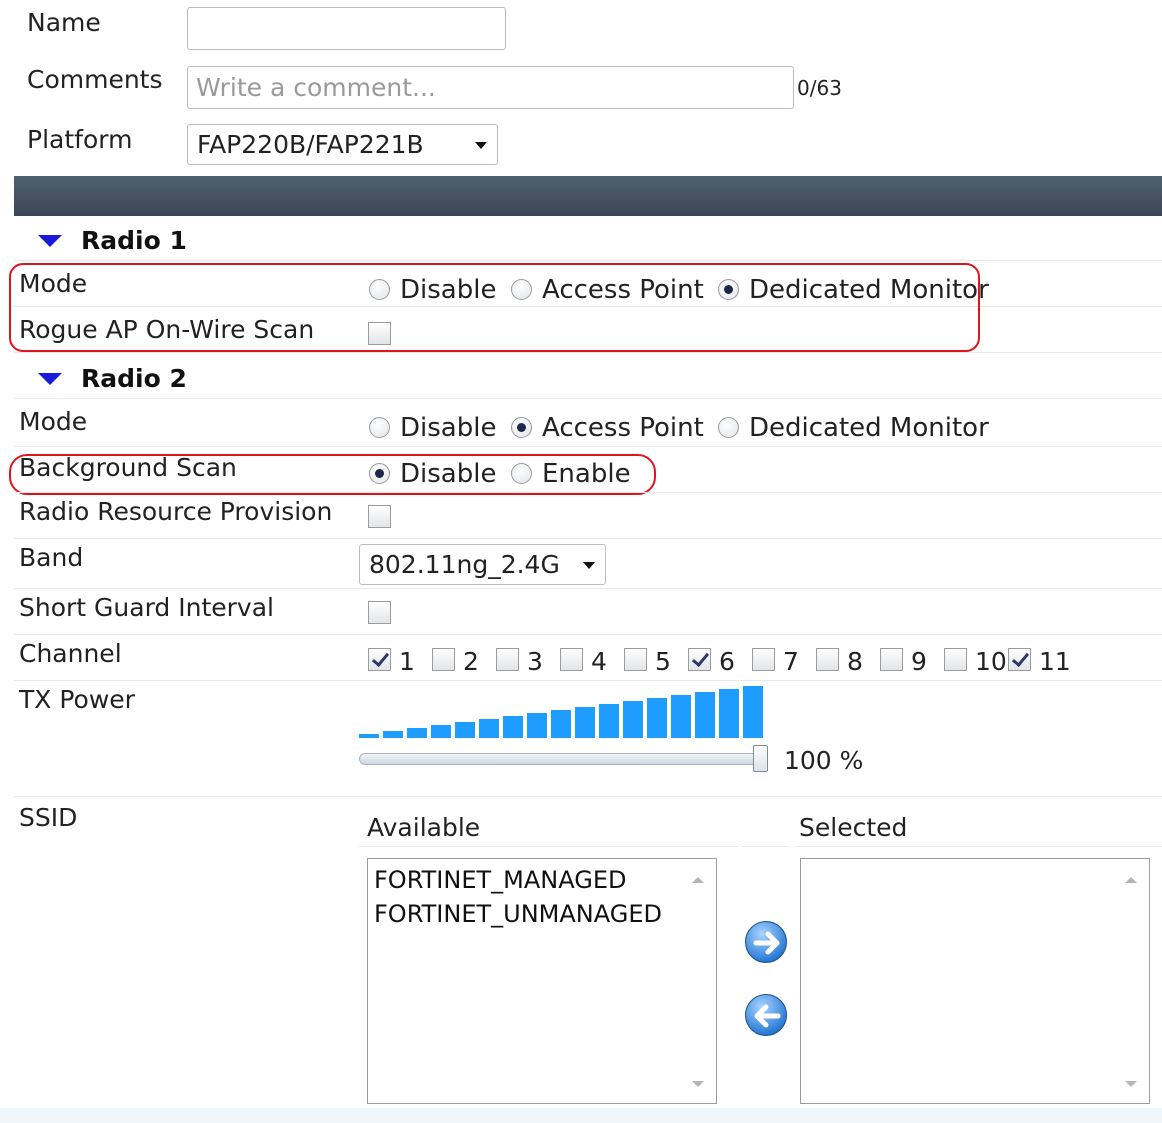 This screenshot has height=1123, width=1162. I want to click on channel-3-label: 3, so click(535, 661).